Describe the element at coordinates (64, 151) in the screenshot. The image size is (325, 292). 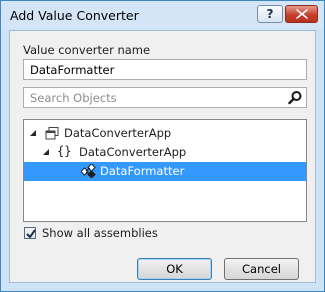
I see `namespace-icon: {}` at that location.